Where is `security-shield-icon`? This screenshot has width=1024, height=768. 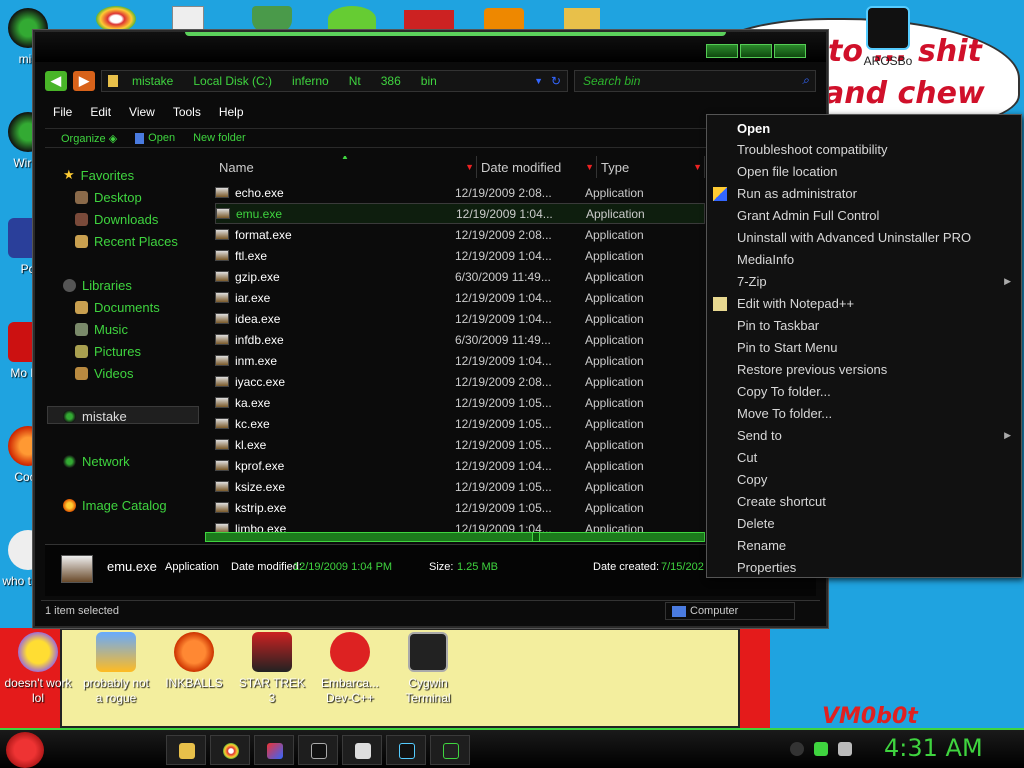 security-shield-icon is located at coordinates (272, 19).